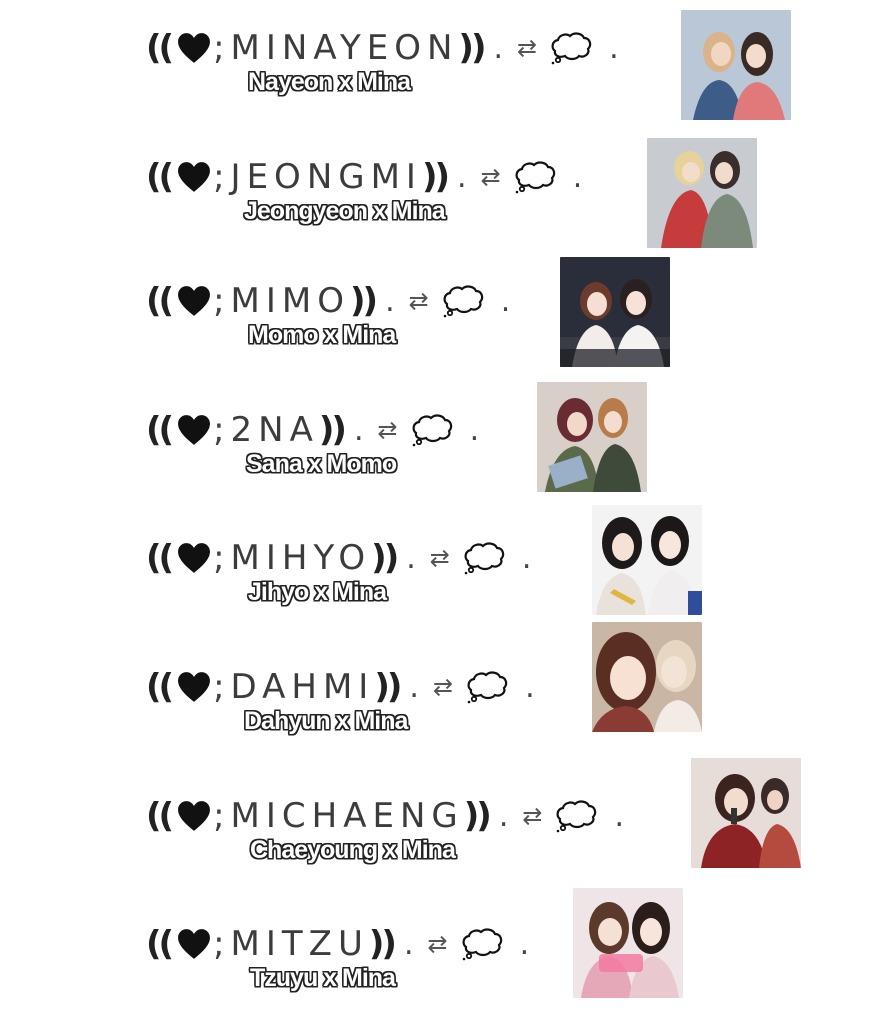 This screenshot has height=1024, width=876. Describe the element at coordinates (323, 978) in the screenshot. I see `pair-caption: Tzuyu x Mina` at that location.